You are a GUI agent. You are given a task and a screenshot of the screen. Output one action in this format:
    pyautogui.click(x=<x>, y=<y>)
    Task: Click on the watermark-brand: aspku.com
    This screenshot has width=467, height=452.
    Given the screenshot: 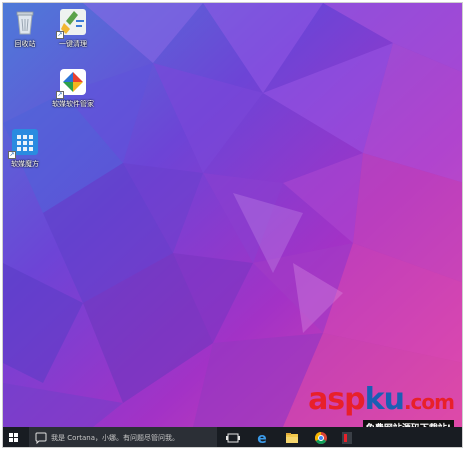 What is the action you would take?
    pyautogui.click(x=381, y=400)
    